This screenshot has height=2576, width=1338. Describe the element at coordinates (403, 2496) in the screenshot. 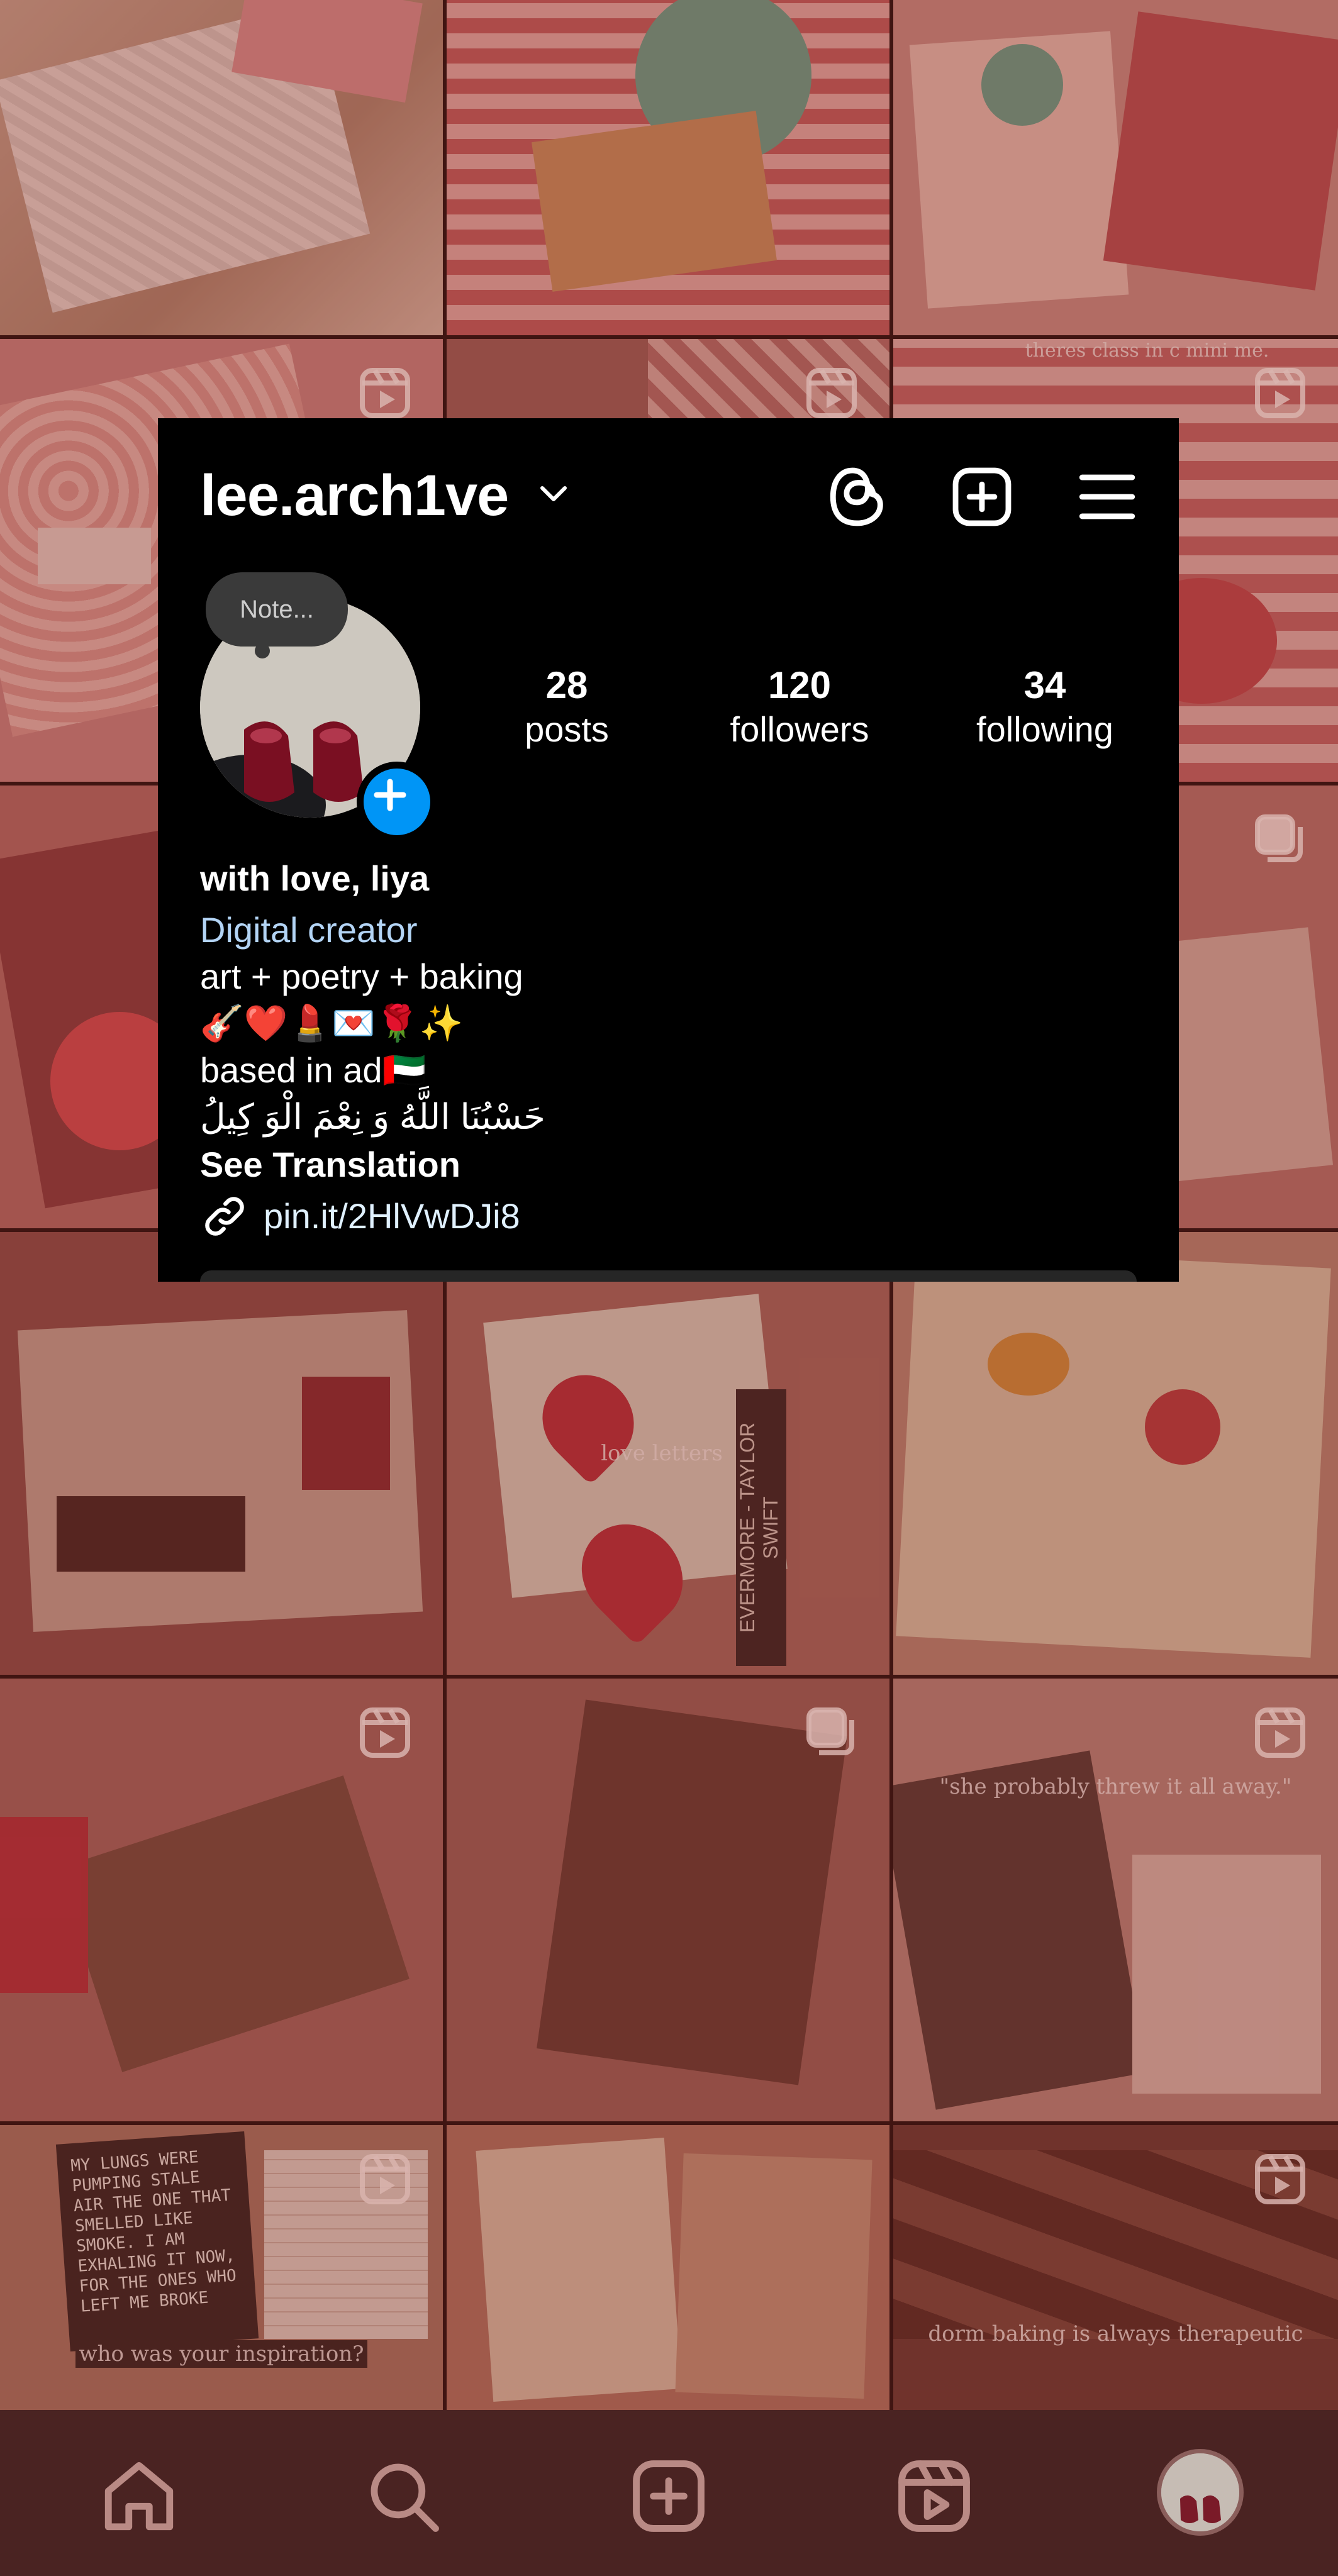

I see `search-icon` at that location.